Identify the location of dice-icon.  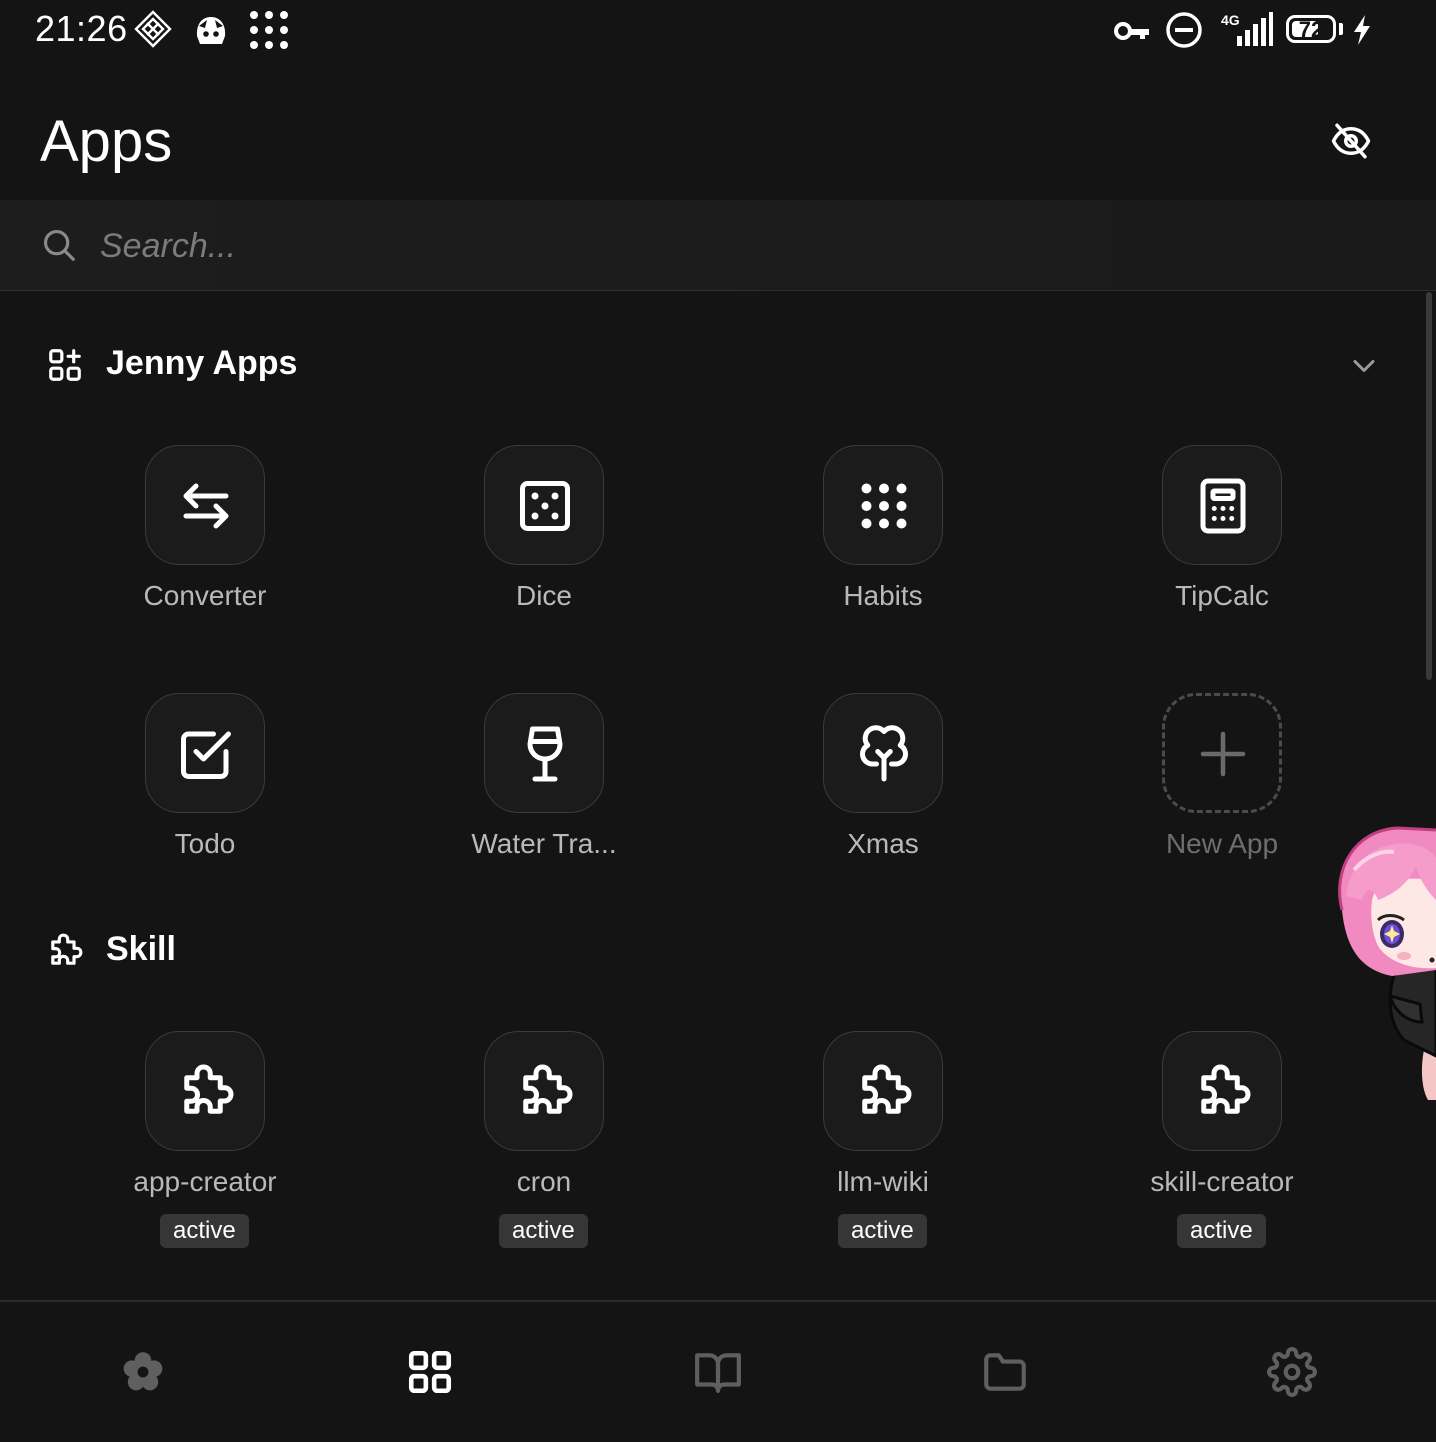
(545, 506).